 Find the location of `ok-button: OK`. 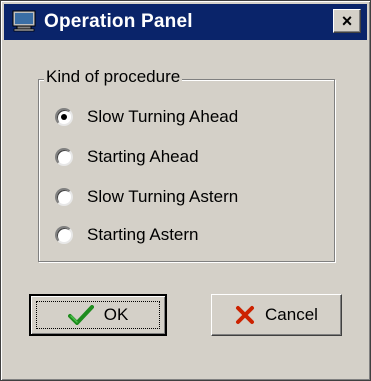

ok-button: OK is located at coordinates (98, 315).